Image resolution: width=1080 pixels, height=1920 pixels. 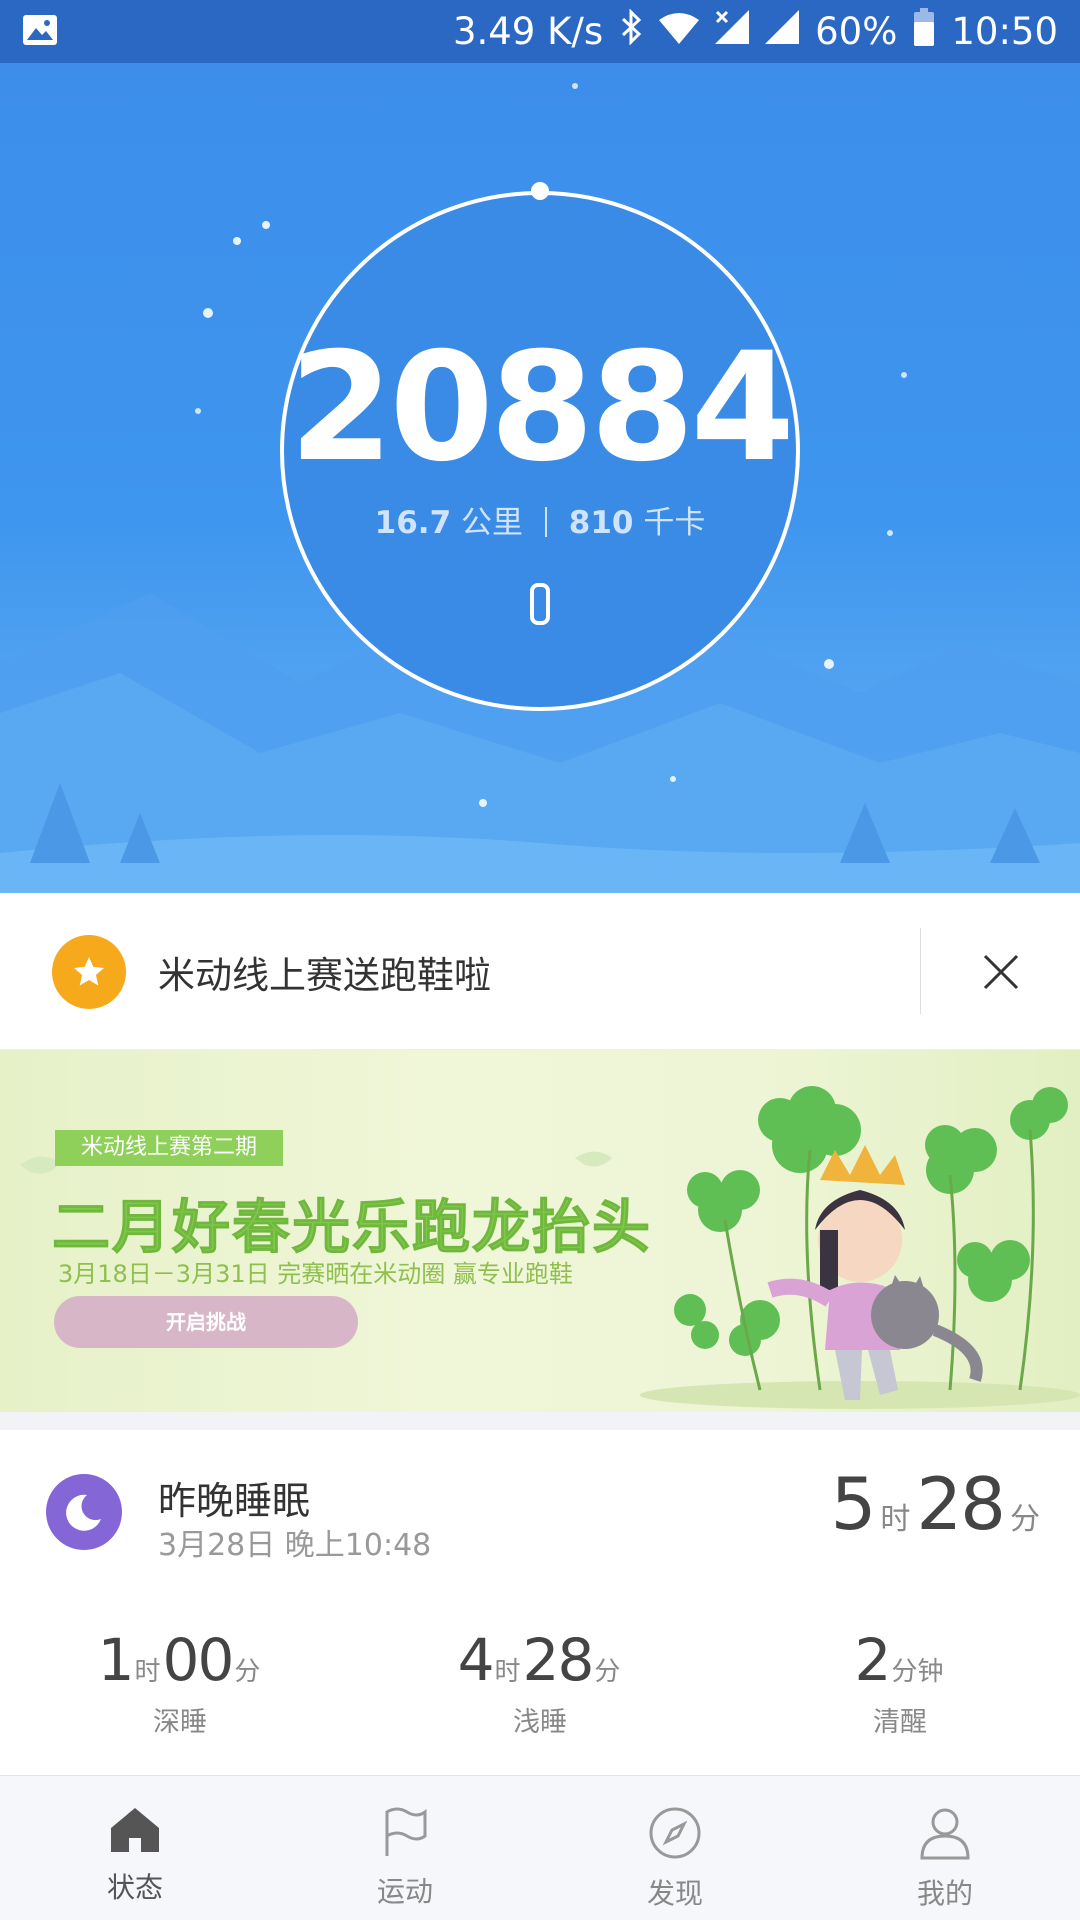 What do you see at coordinates (315, 1274) in the screenshot?
I see `banner-date: 3月18日－3月31日 完赛晒在米动圈 赢专业跑鞋` at bounding box center [315, 1274].